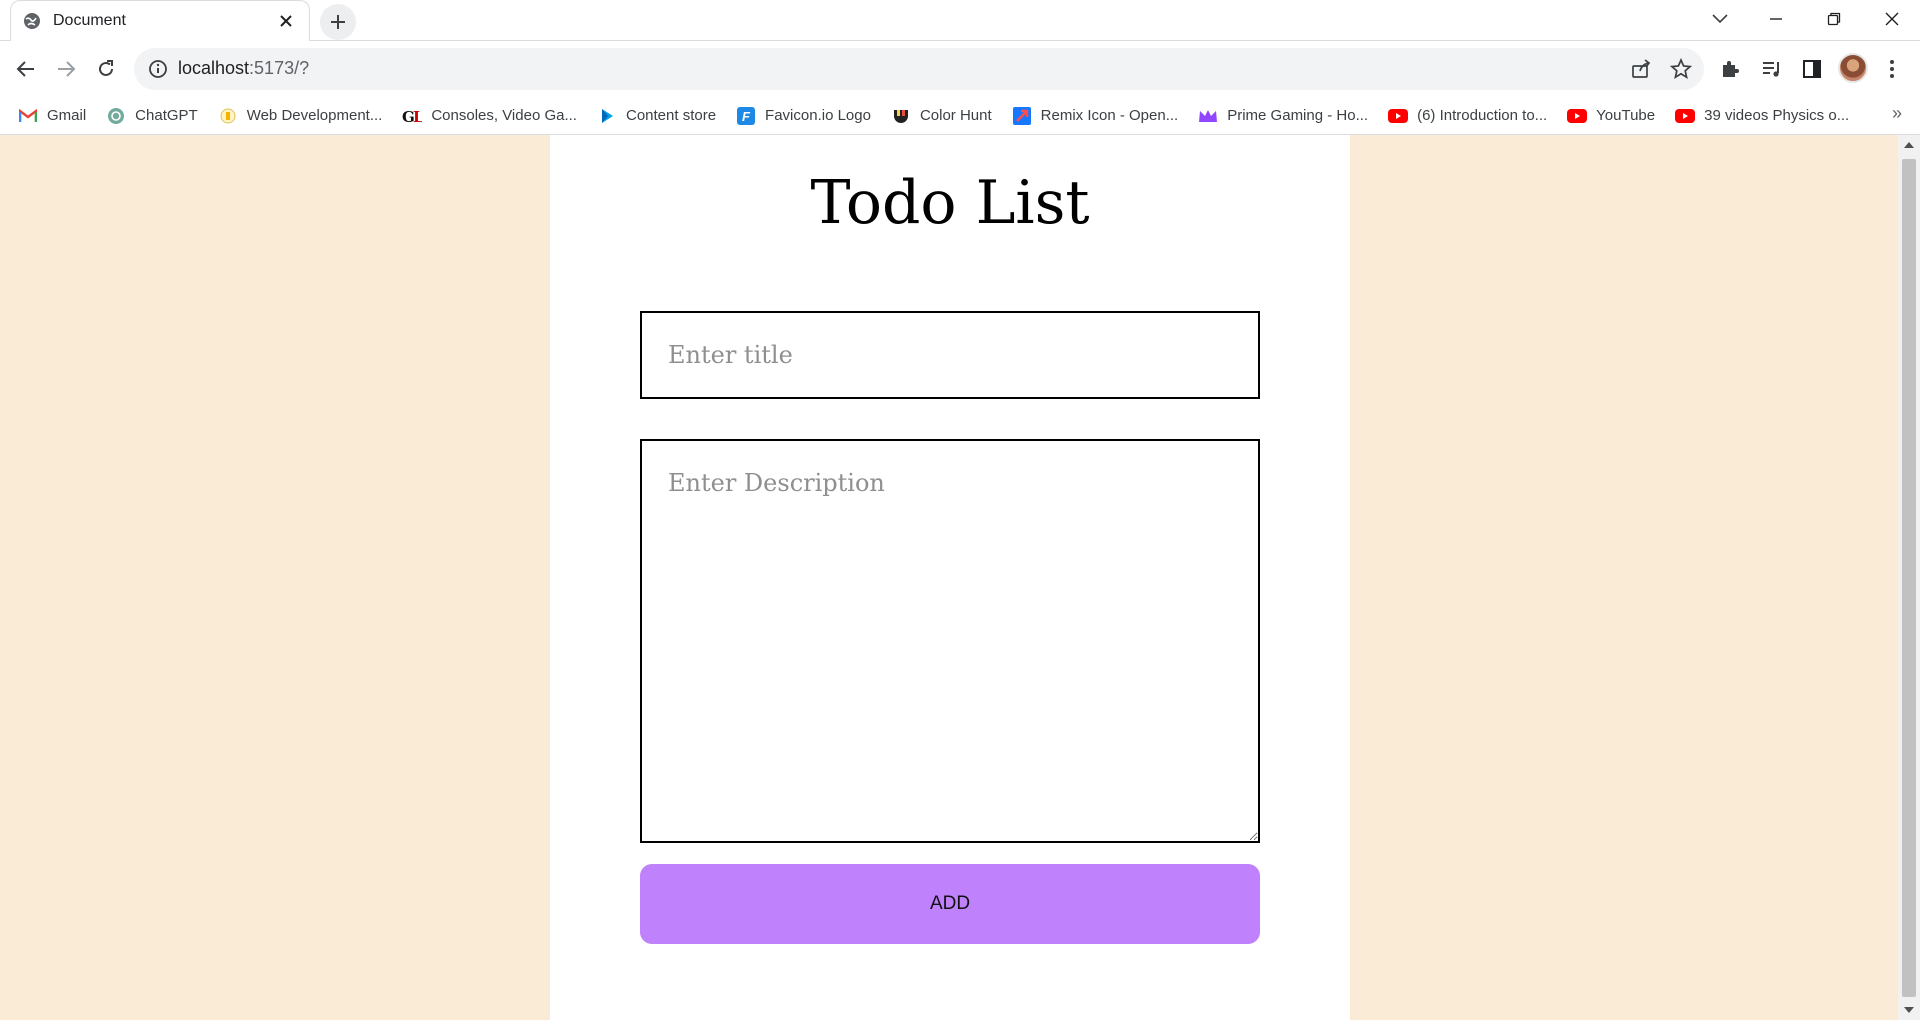 The width and height of the screenshot is (1920, 1020). I want to click on profile-avatar, so click(1853, 68).